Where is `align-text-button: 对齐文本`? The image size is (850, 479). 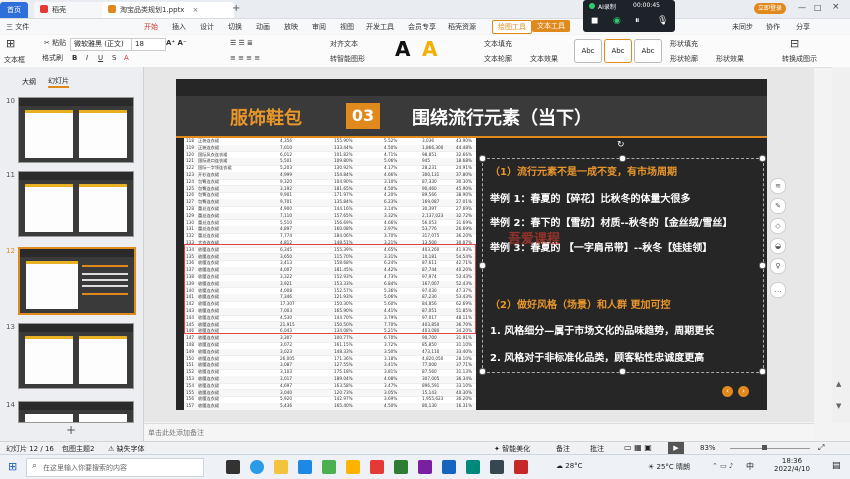
align-text-button: 对齐文本 is located at coordinates (344, 44).